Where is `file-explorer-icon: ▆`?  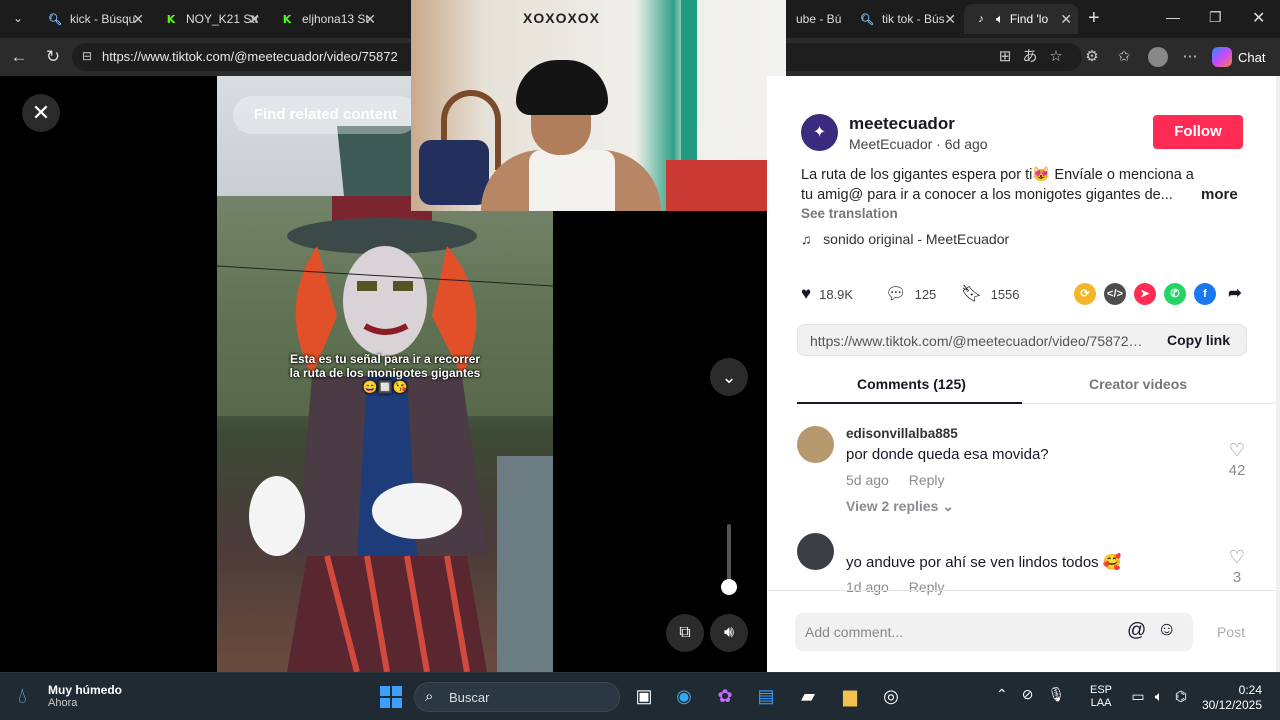
file-explorer-icon: ▆ is located at coordinates (850, 696).